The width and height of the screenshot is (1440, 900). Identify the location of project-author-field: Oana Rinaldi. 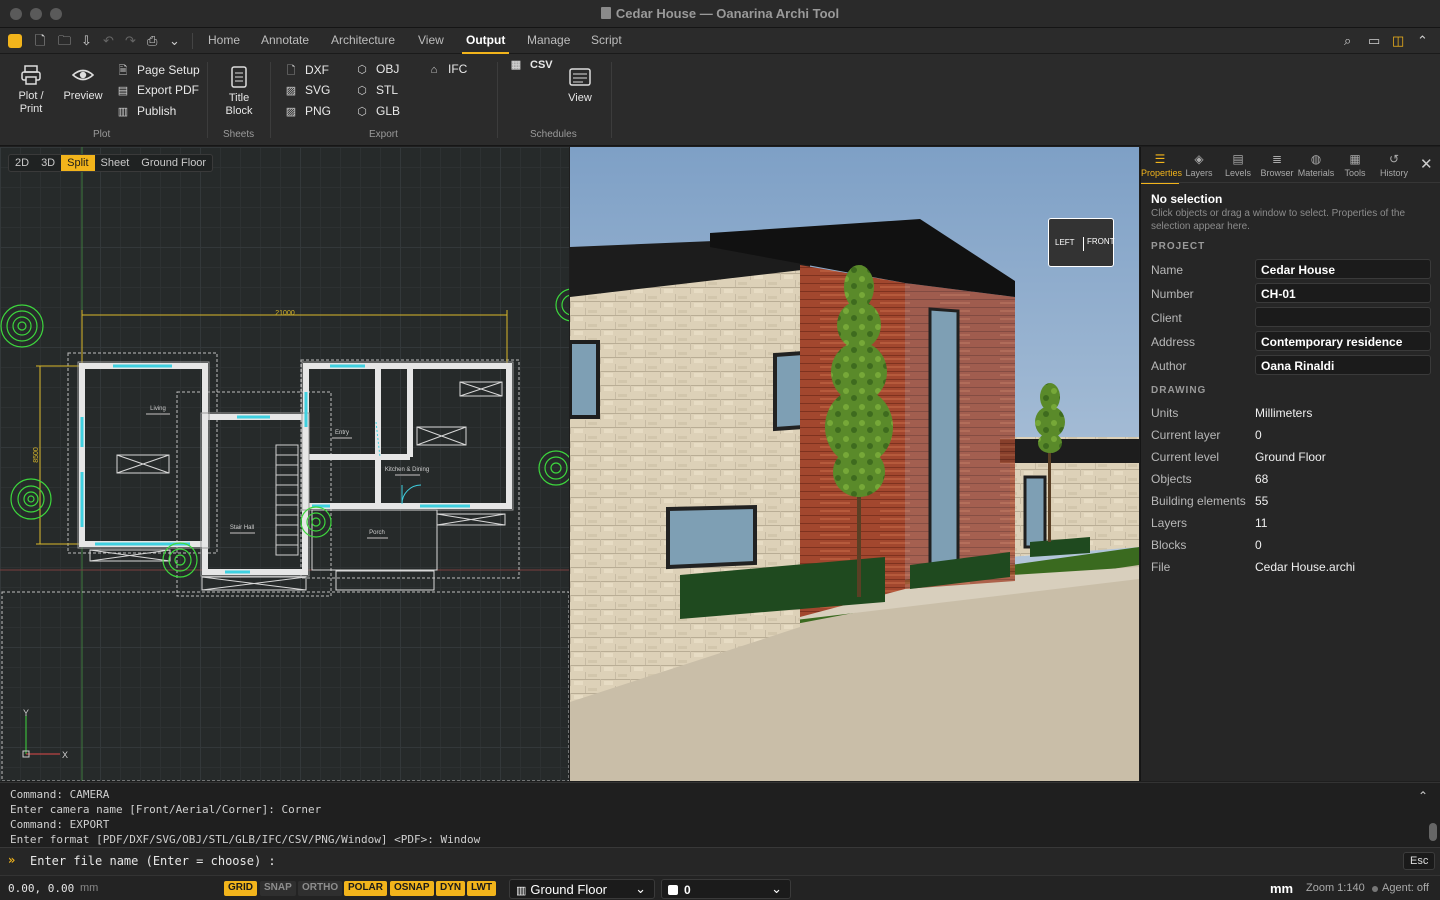
(1343, 365).